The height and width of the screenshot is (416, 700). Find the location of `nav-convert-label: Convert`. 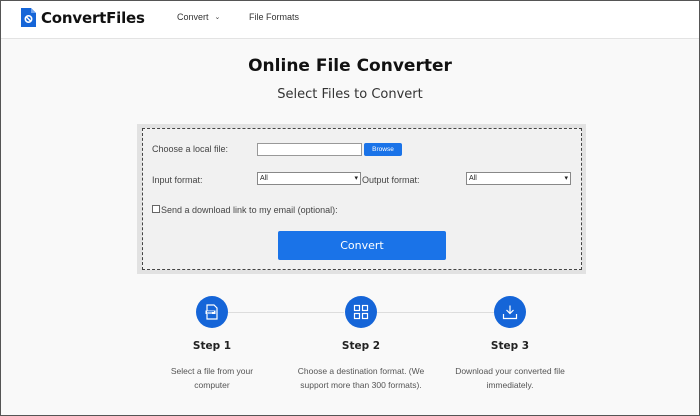

nav-convert-label: Convert is located at coordinates (193, 17).